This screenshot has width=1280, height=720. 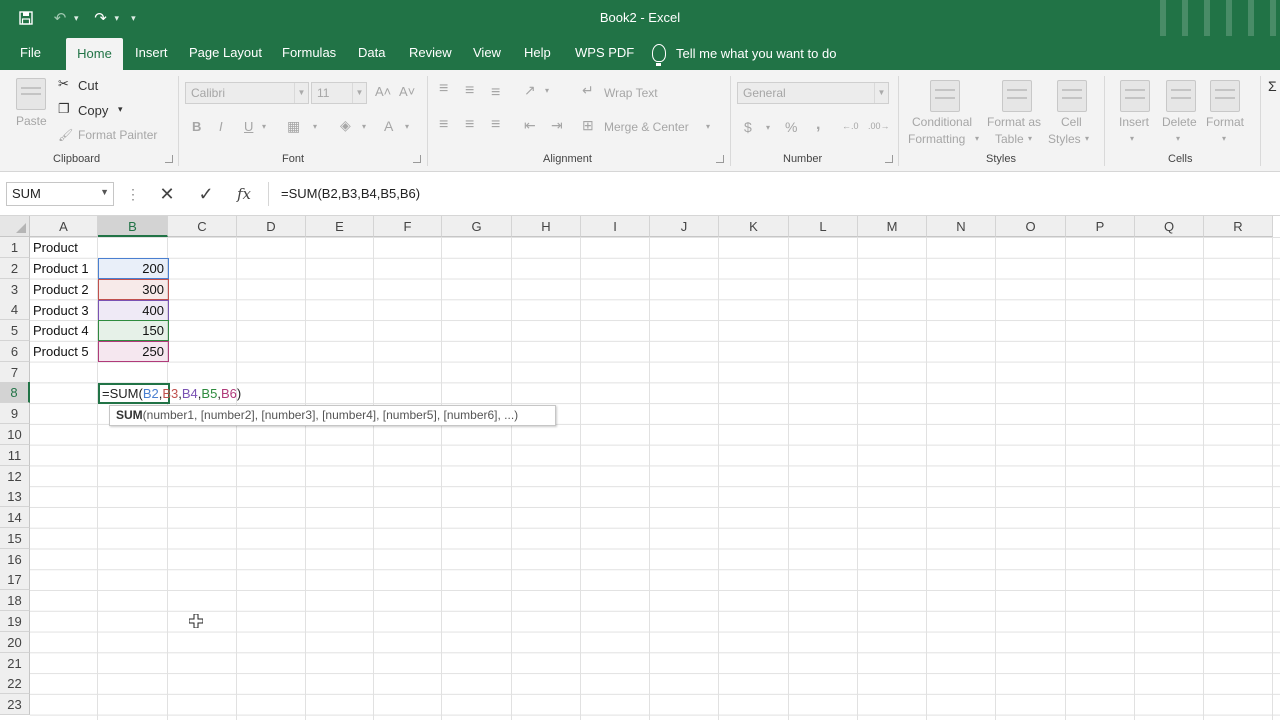 I want to click on cell-a2: Product 1, so click(x=64, y=268).